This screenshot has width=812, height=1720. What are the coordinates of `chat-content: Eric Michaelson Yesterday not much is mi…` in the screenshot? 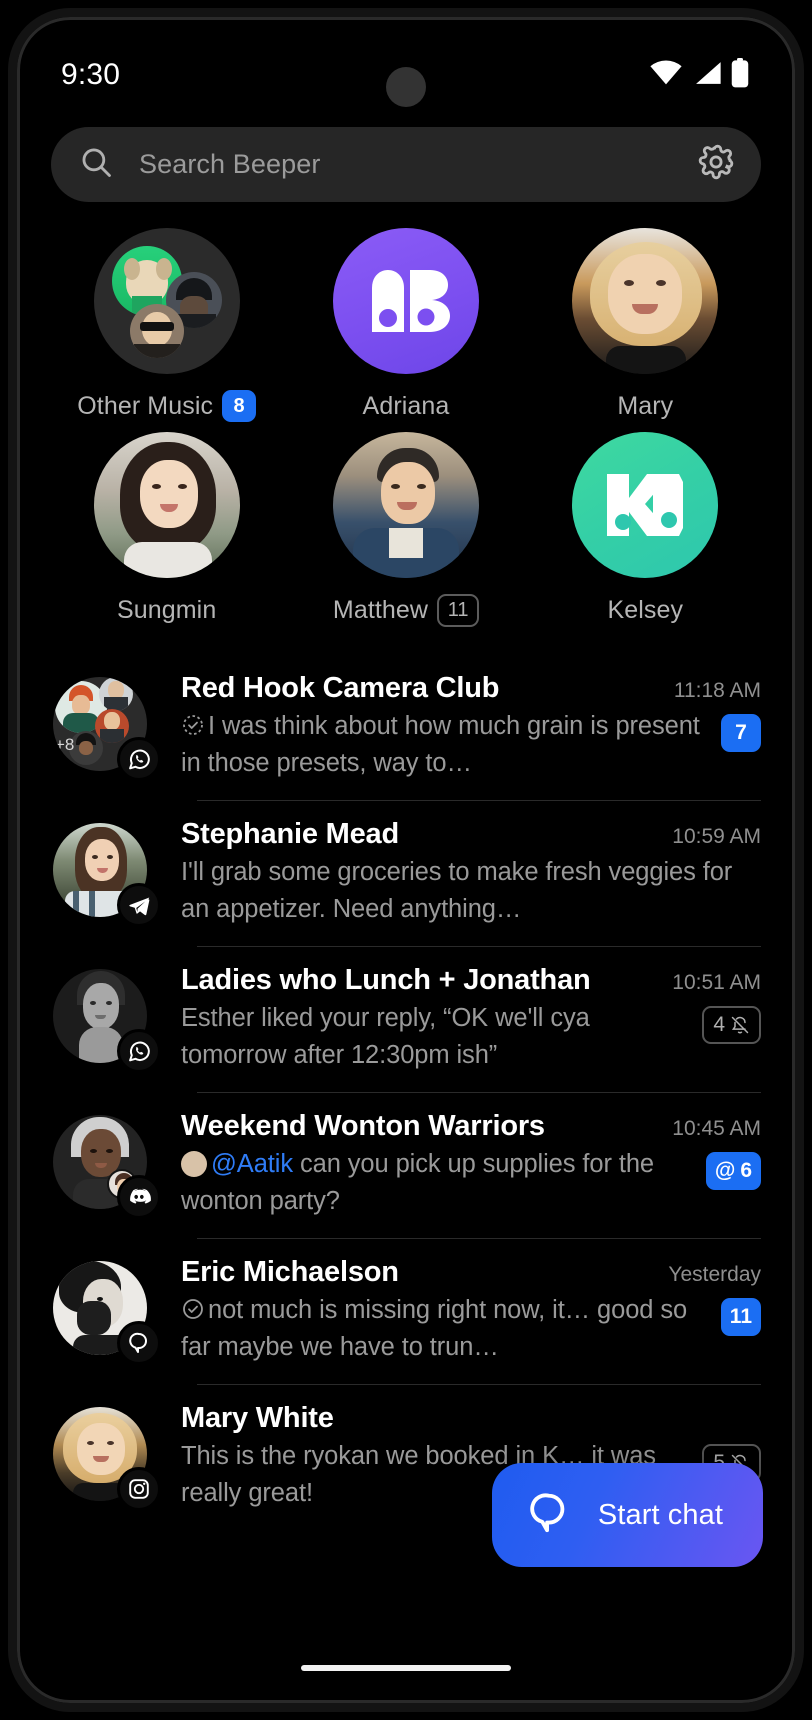 It's located at (471, 1311).